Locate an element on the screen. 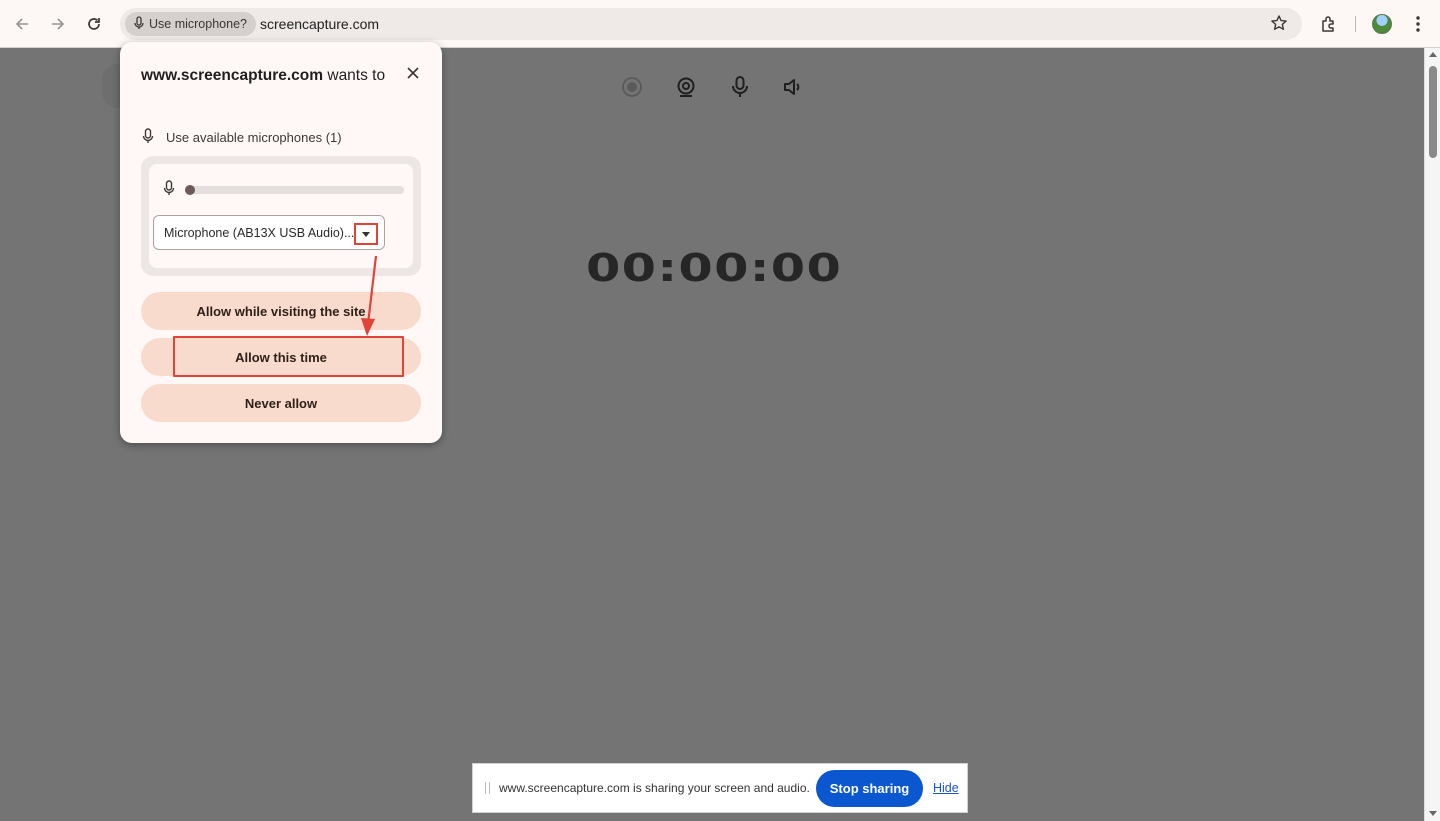 Image resolution: width=1440 pixels, height=821 pixels. star-icon is located at coordinates (1279, 25).